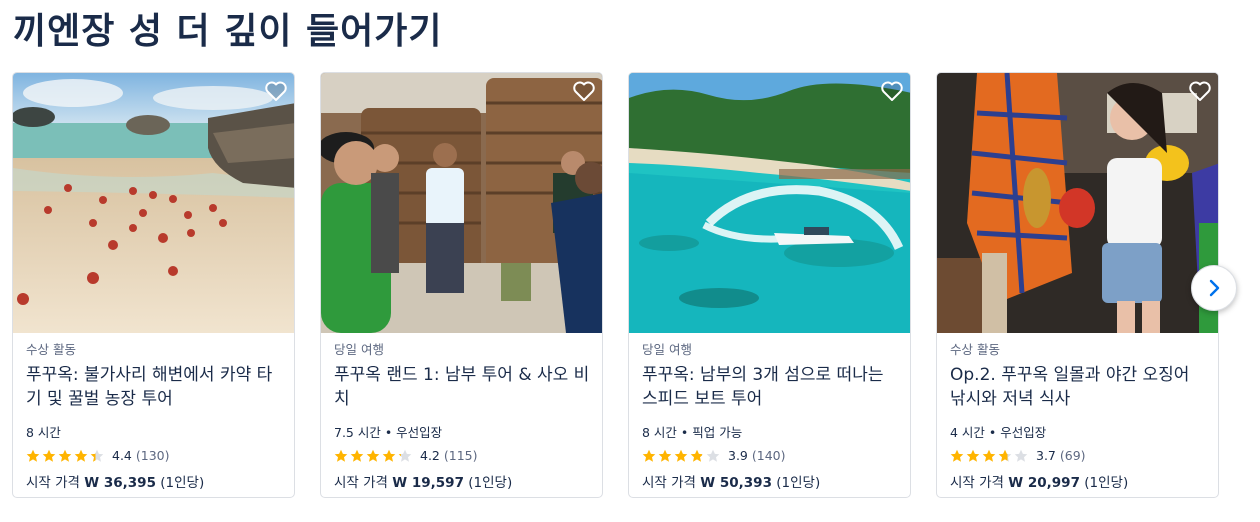 This screenshot has height=522, width=1260. What do you see at coordinates (1046, 455) in the screenshot?
I see `rating-value: 3.7` at bounding box center [1046, 455].